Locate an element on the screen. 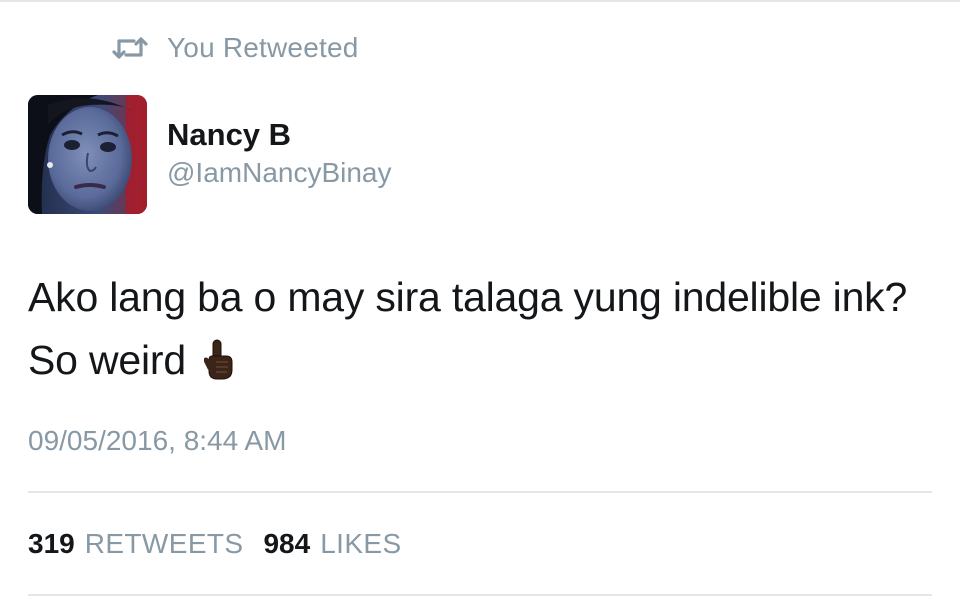  author-handle: @IamNancyBinay is located at coordinates (279, 173).